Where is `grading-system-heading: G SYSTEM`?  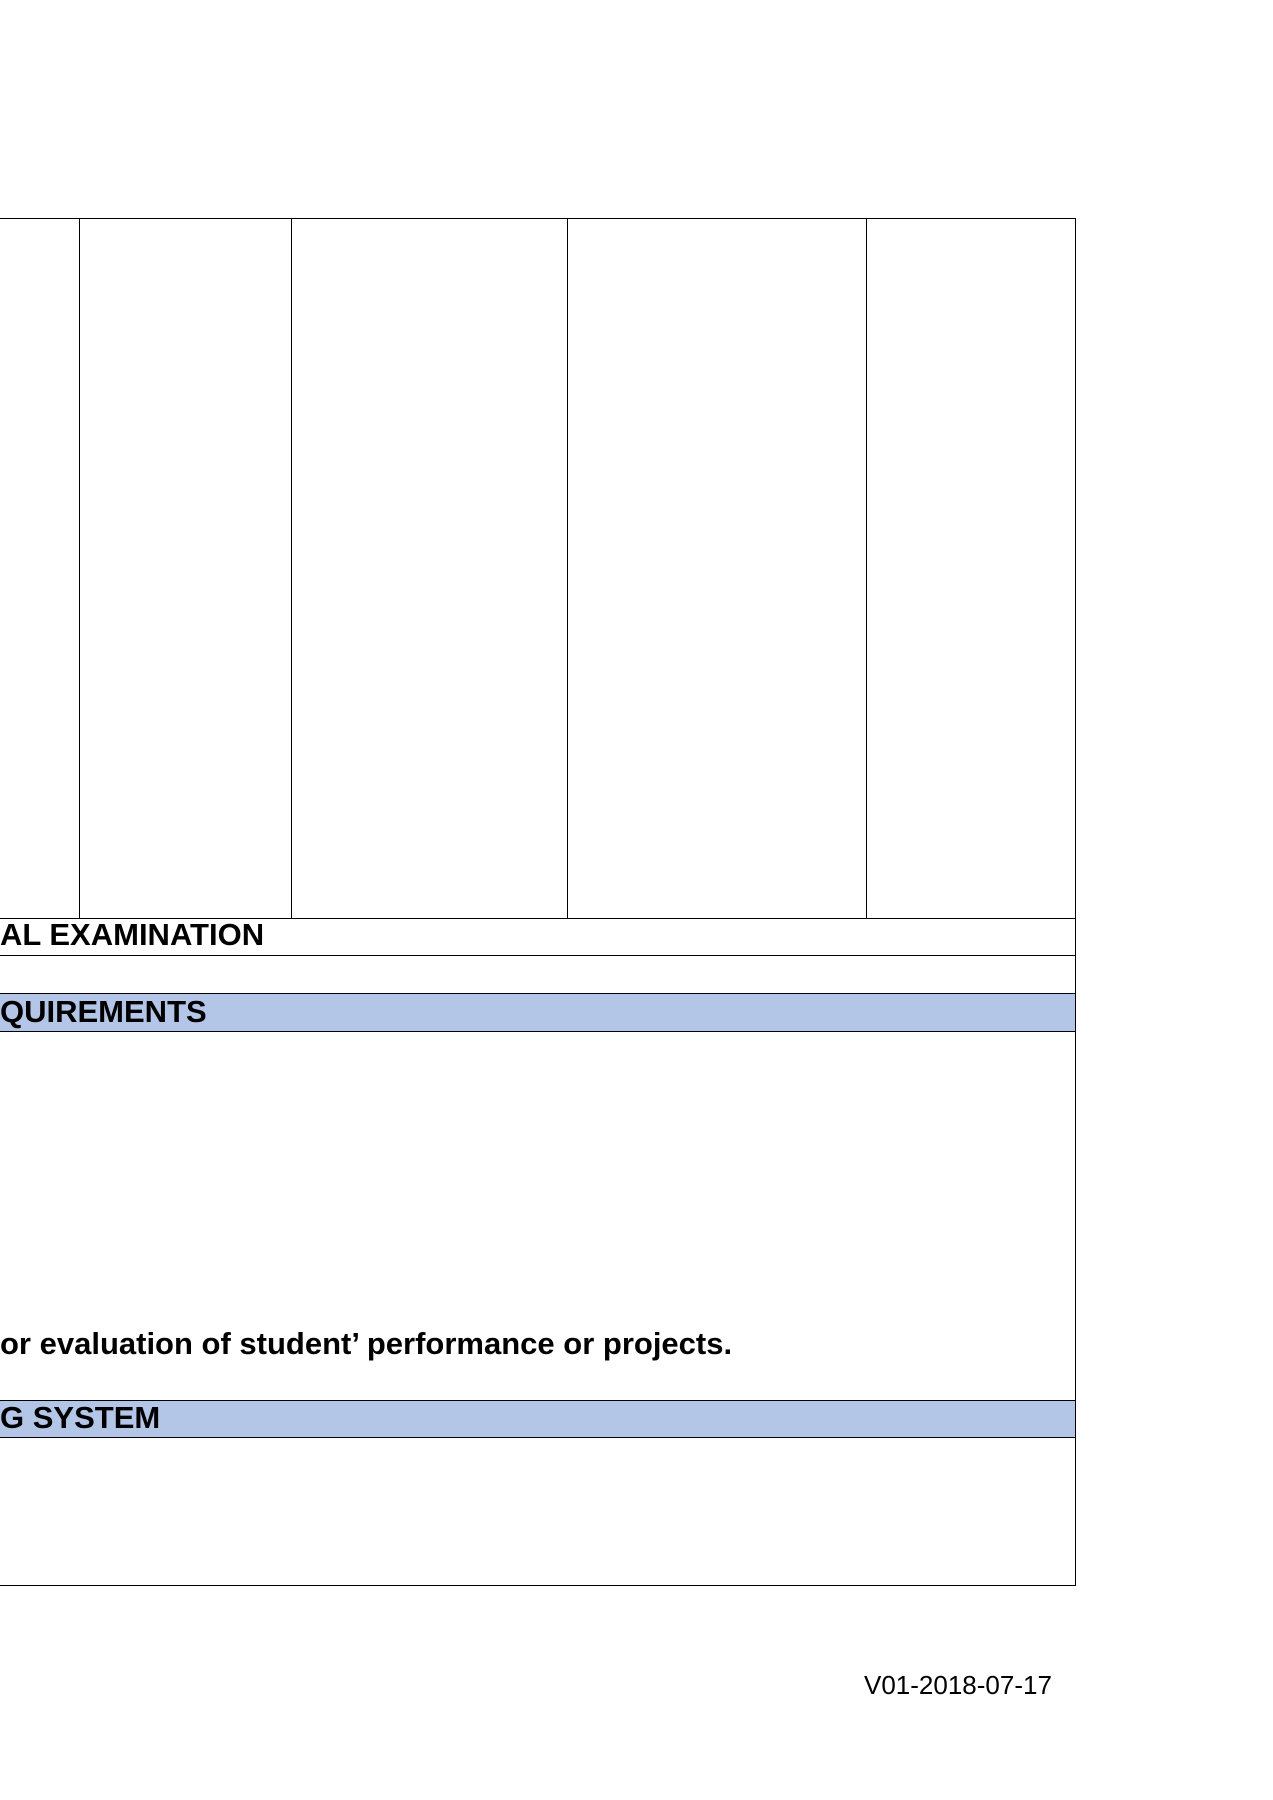 grading-system-heading: G SYSTEM is located at coordinates (80, 1417).